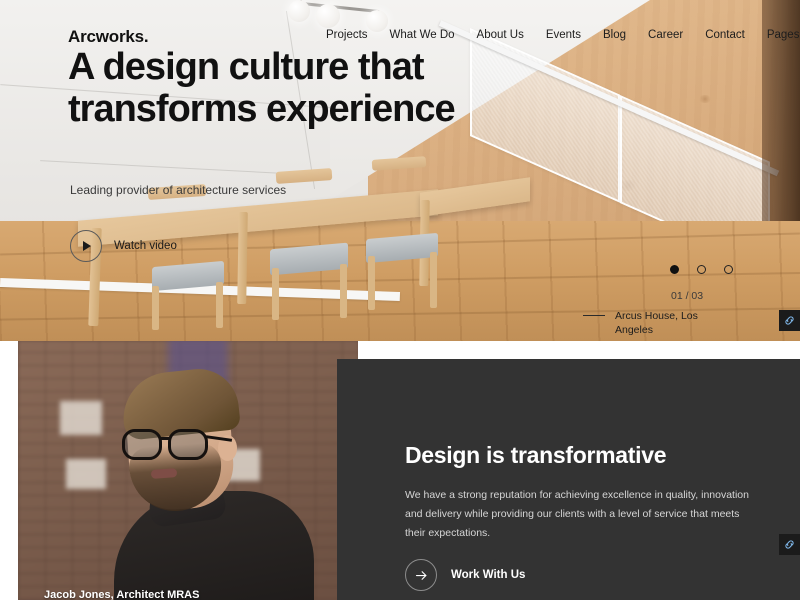 Image resolution: width=800 pixels, height=600 pixels. I want to click on nav-item-blog: Blog, so click(614, 35).